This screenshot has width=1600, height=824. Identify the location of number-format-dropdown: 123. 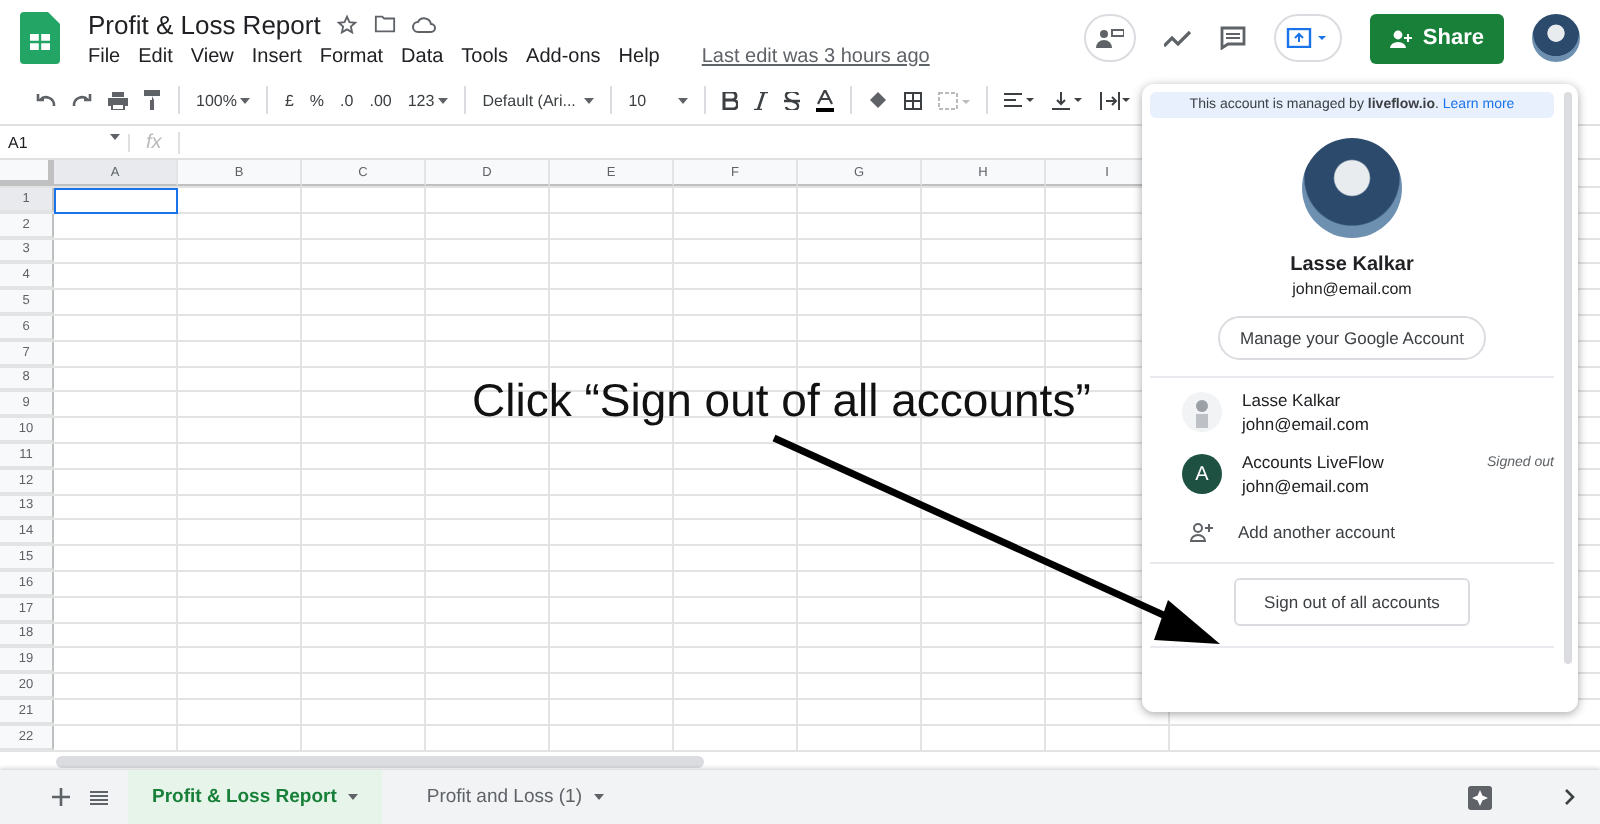
(428, 100).